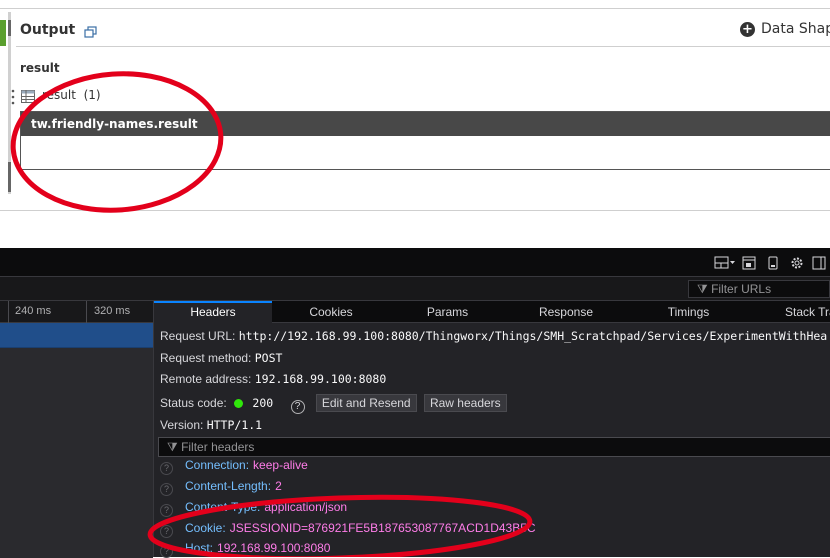 The image size is (830, 558). What do you see at coordinates (819, 263) in the screenshot?
I see `sidebar-toggle-icon` at bounding box center [819, 263].